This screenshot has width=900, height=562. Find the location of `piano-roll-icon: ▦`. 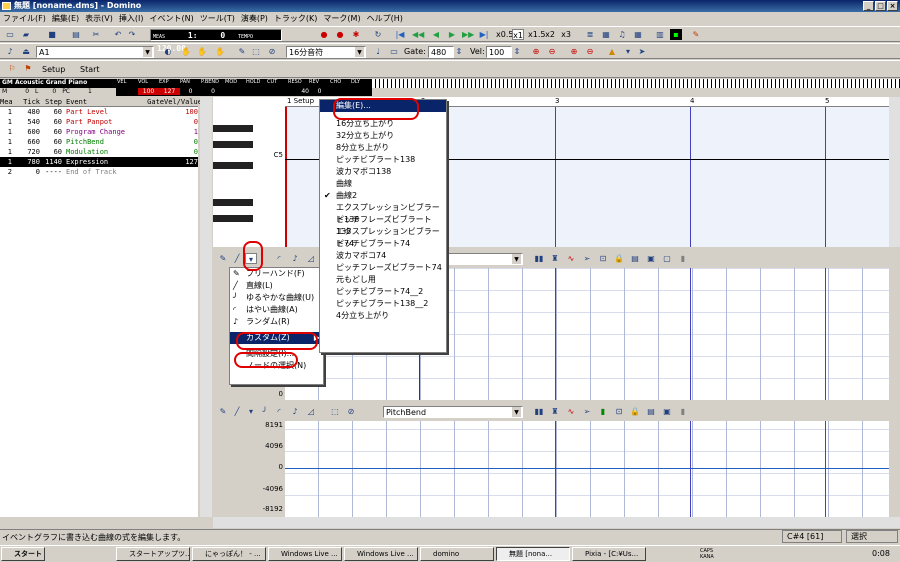

piano-roll-icon: ▦ is located at coordinates (606, 34).